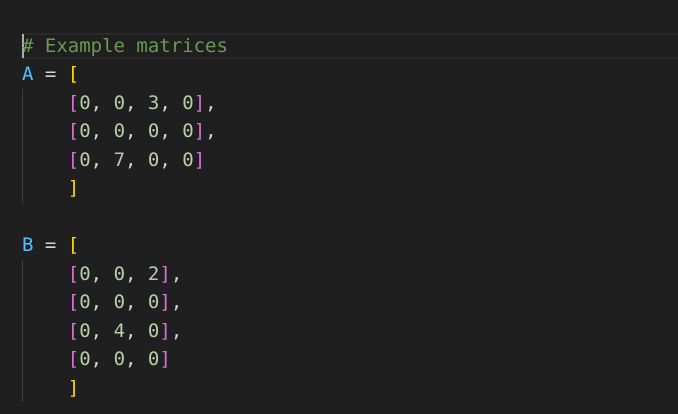 The image size is (678, 414). I want to click on matrix-row: [0, 0, 0], so click(119, 359).